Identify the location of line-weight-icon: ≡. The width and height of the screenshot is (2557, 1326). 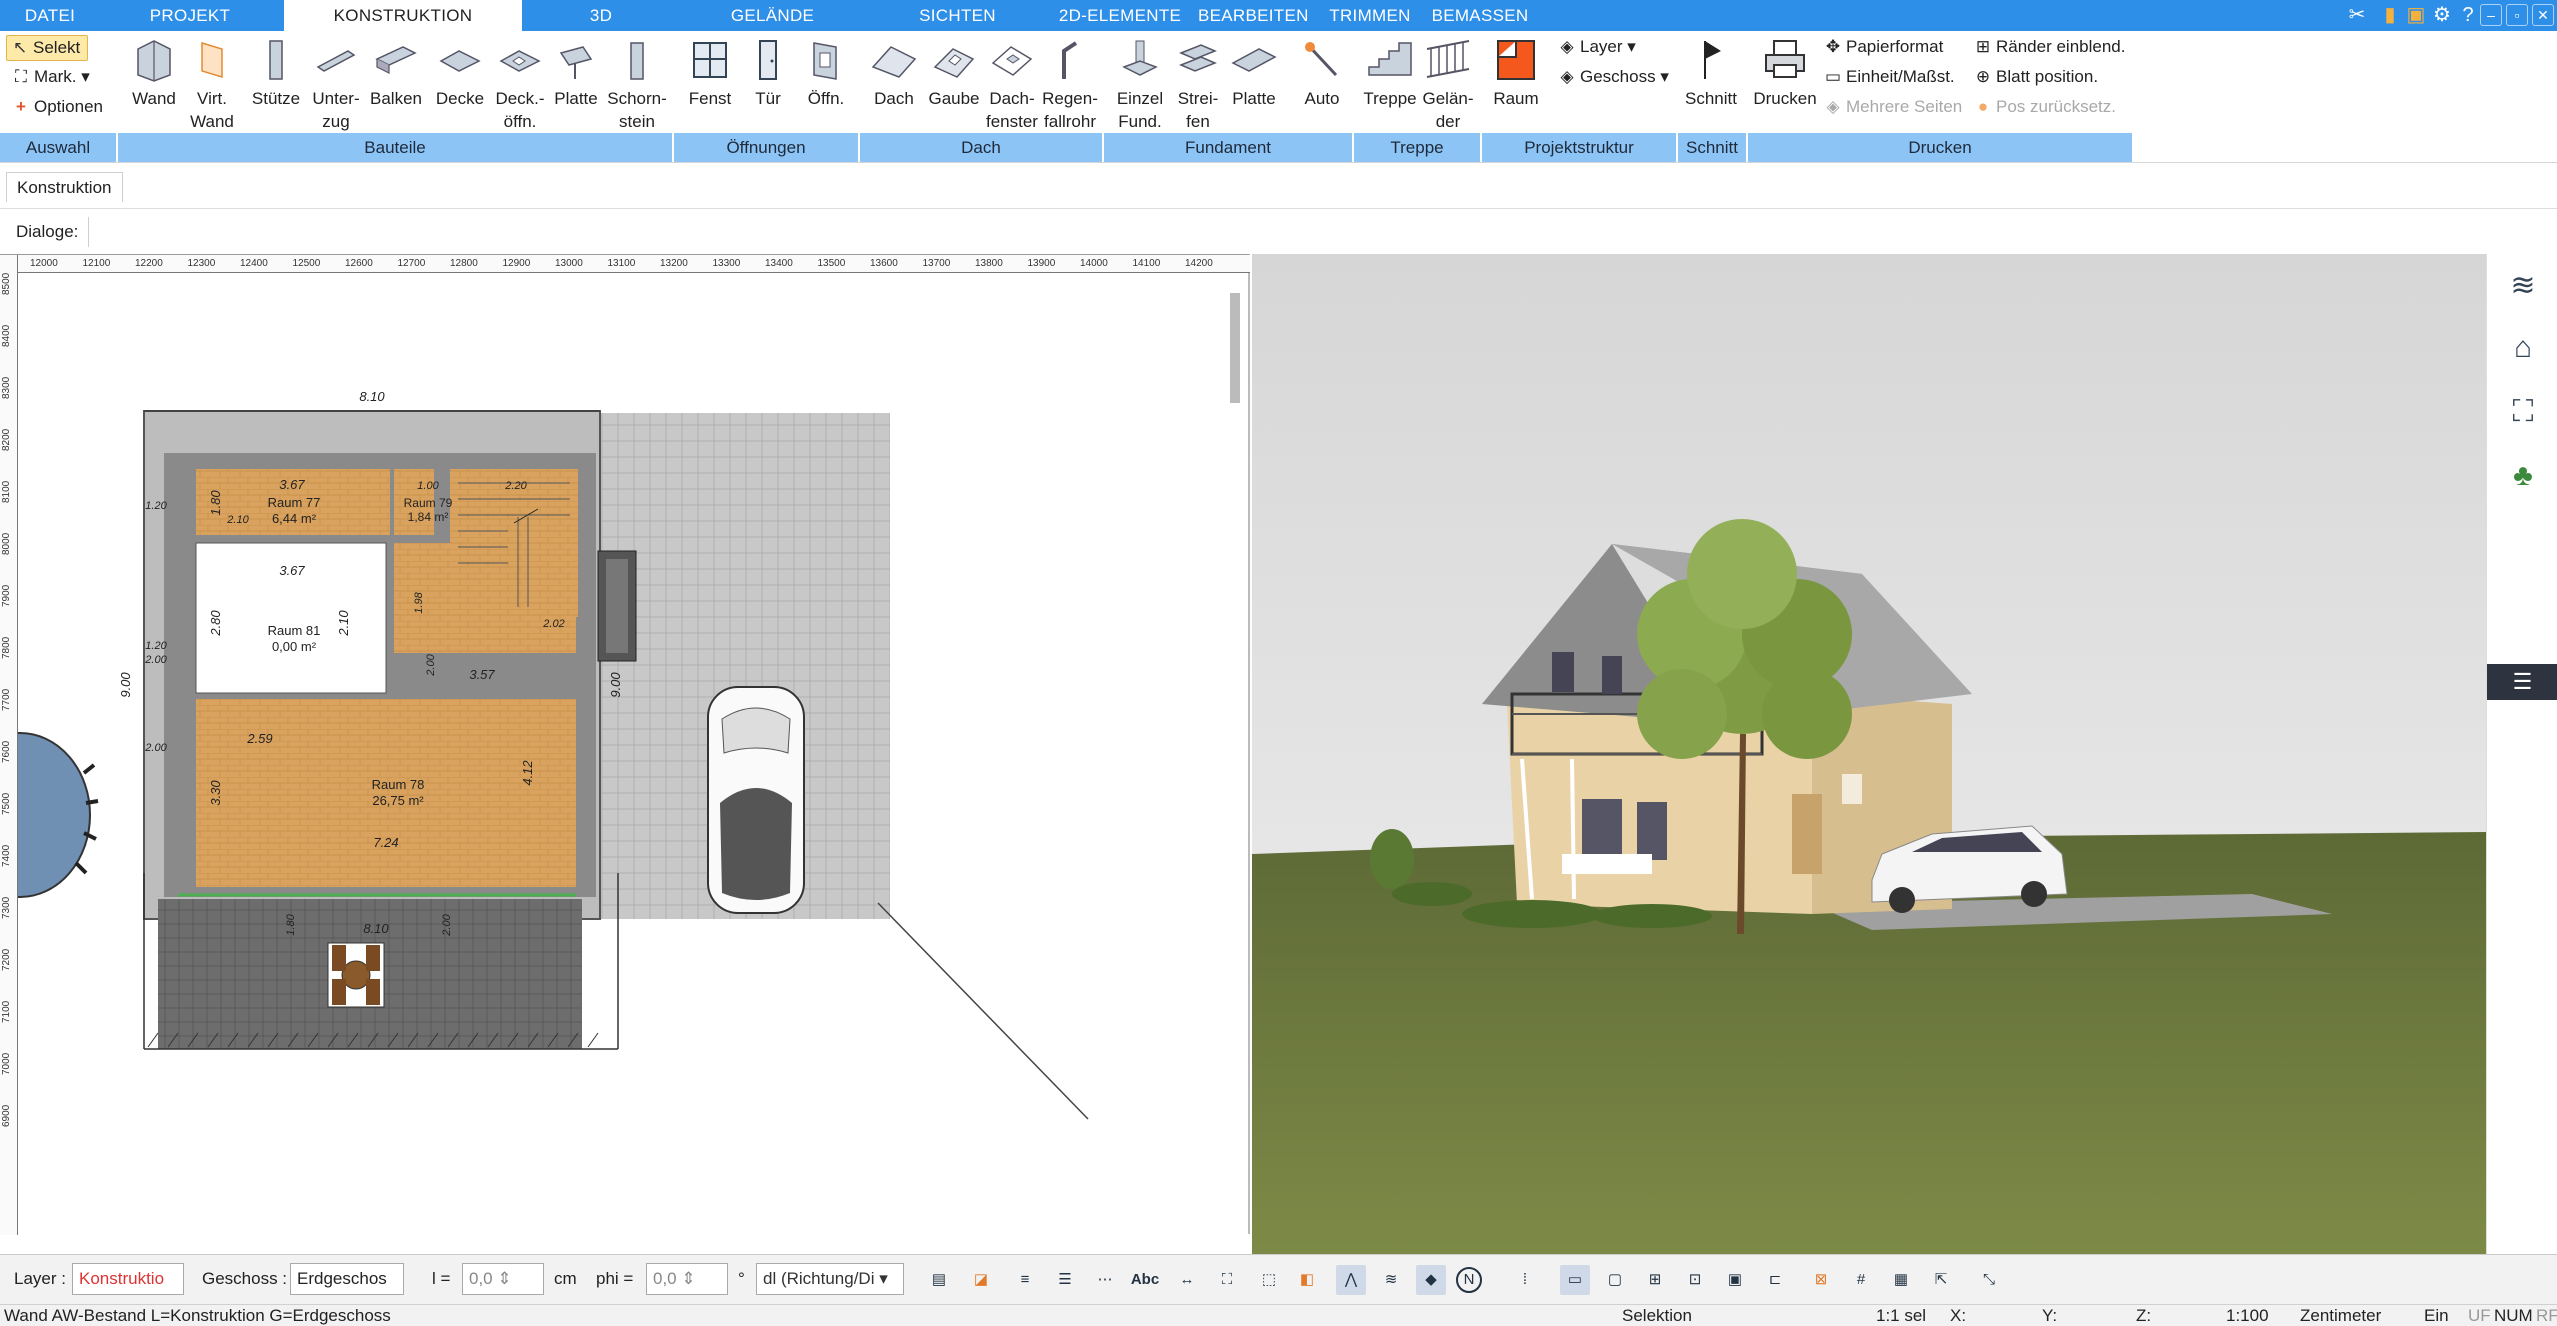
(1025, 1280).